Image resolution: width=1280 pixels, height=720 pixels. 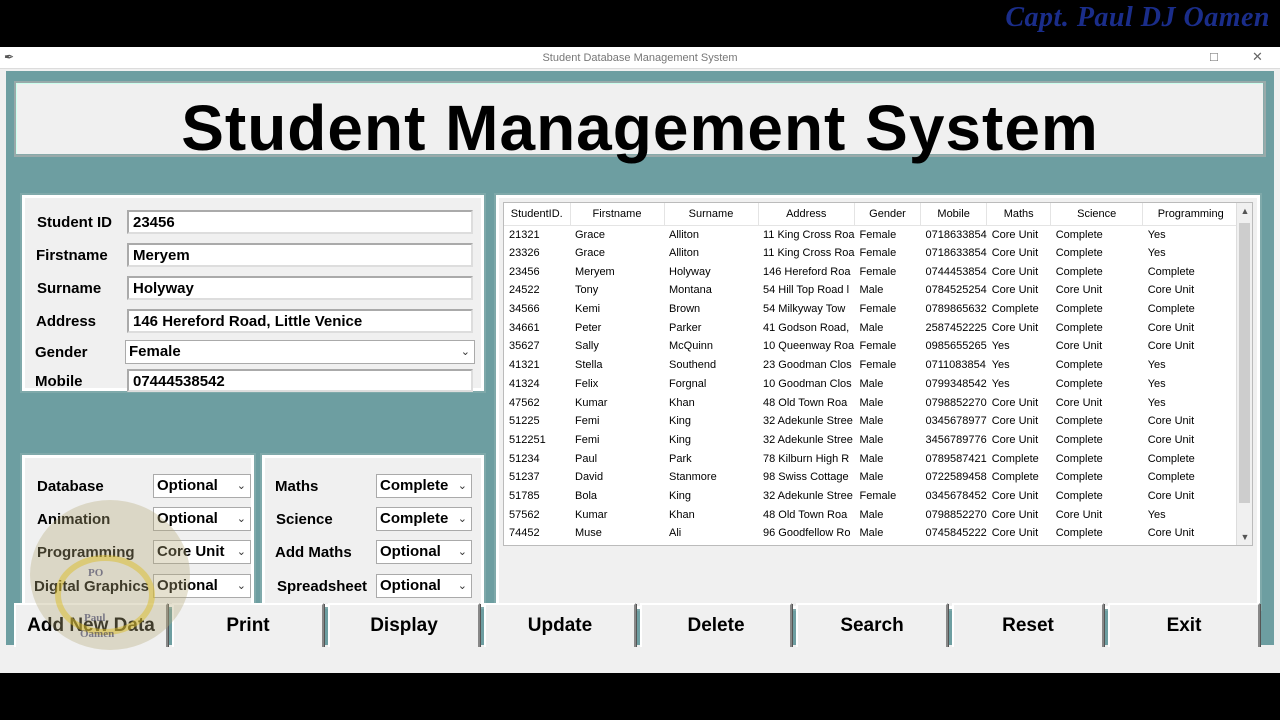 What do you see at coordinates (956, 495) in the screenshot?
I see `table-cell: 0345678452` at bounding box center [956, 495].